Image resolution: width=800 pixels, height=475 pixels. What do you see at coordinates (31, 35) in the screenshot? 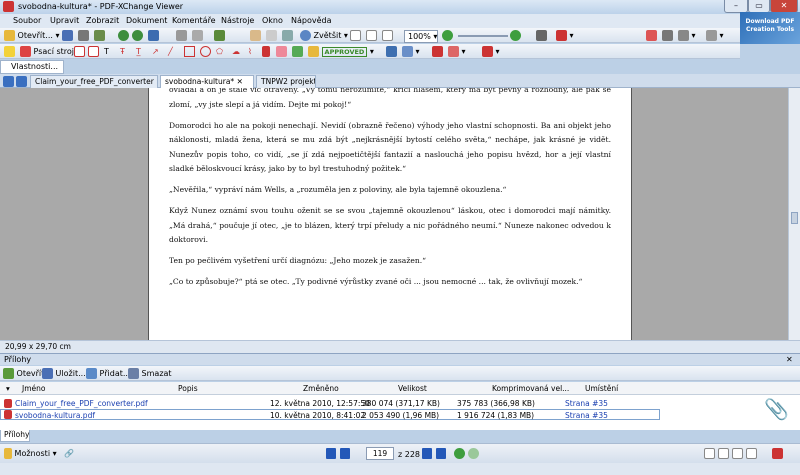
I see `open-button: Otevřít... ▾` at bounding box center [31, 35].